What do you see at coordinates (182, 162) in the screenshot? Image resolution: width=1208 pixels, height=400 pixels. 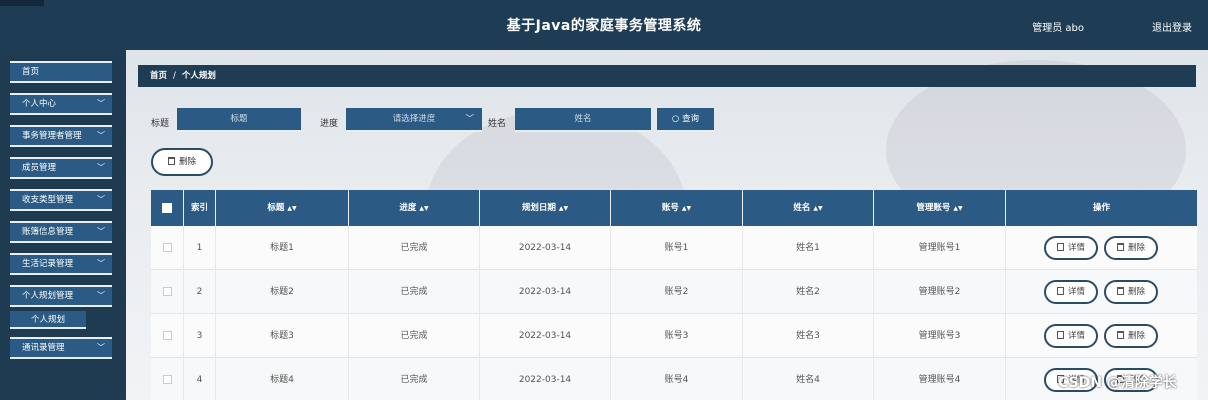 I see `bulk-delete-button: 删除` at bounding box center [182, 162].